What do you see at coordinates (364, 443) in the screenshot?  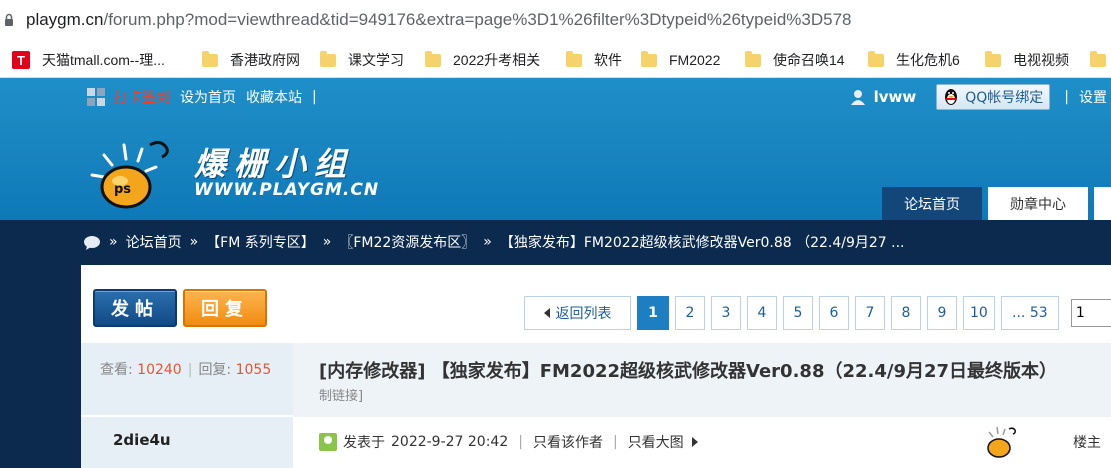 I see `posted-label: 发表于` at bounding box center [364, 443].